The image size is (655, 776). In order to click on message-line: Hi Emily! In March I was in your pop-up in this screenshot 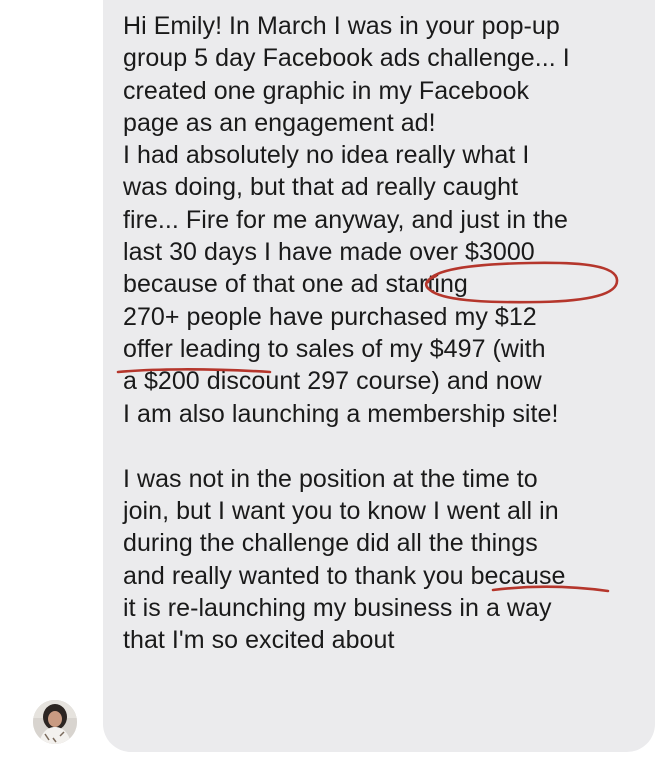, I will do `click(341, 26)`.